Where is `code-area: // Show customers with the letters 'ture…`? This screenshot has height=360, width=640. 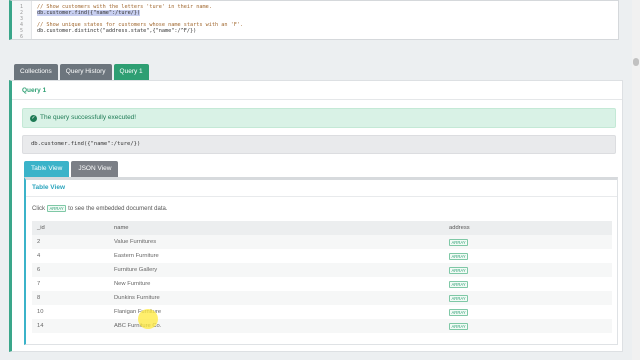 code-area: // Show customers with the letters 'ture… is located at coordinates (137, 20).